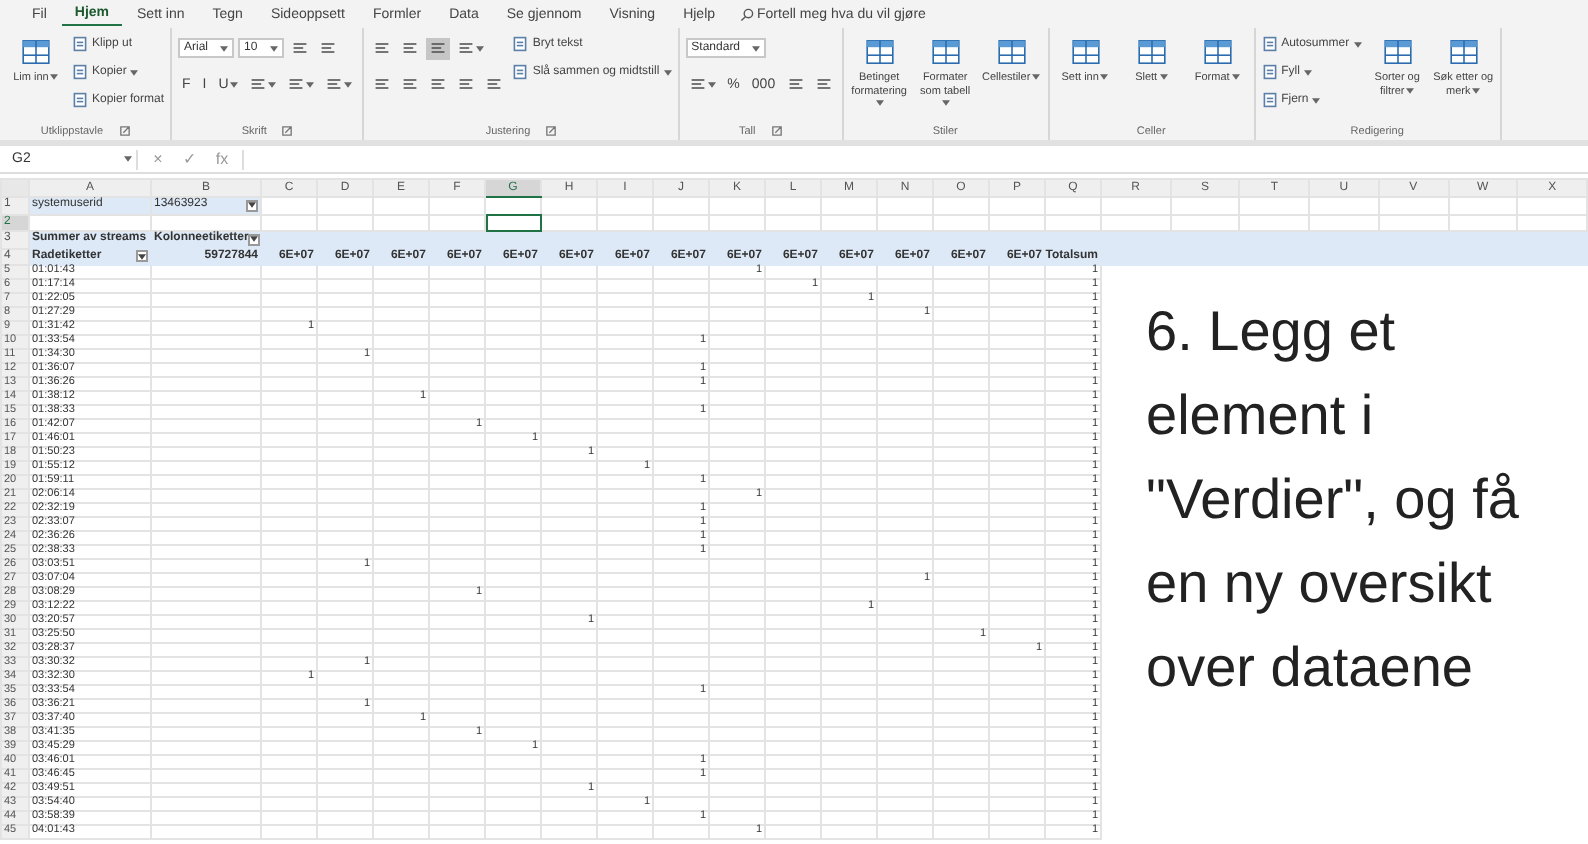 The height and width of the screenshot is (844, 1588). What do you see at coordinates (1332, 500) in the screenshot?
I see `caption-text: 6. Legg et element i "Verdier", og få en ny oversikt over dataene` at bounding box center [1332, 500].